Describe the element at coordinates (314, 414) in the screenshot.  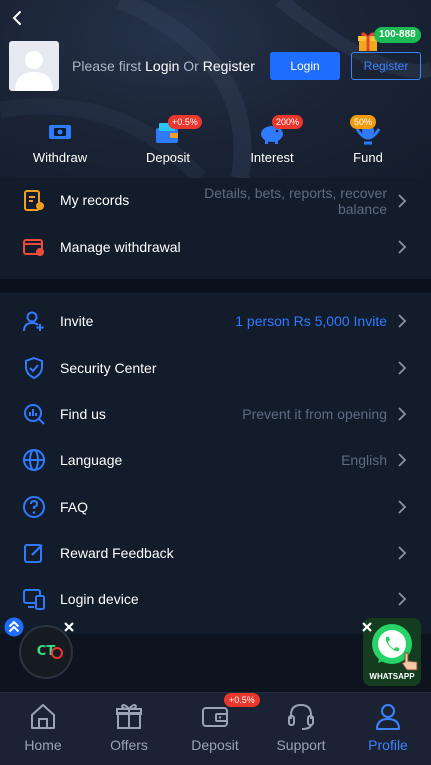
I see `find-us-hint: Prevent it from opening` at that location.